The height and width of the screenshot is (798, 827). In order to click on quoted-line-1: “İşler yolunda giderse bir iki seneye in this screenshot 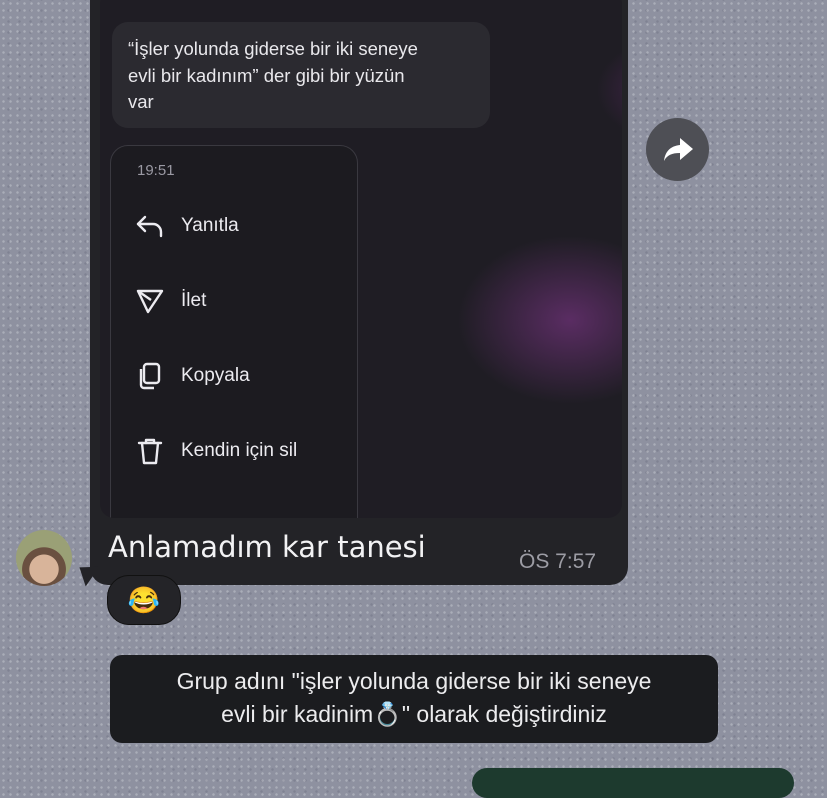, I will do `click(273, 48)`.